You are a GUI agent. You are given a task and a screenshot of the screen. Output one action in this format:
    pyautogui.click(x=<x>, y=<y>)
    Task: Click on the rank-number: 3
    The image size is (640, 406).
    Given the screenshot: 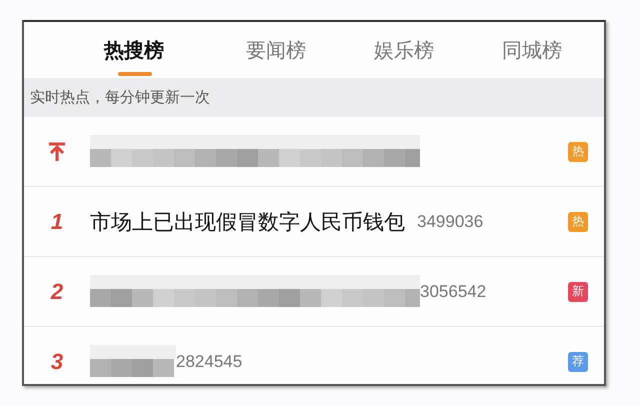 What is the action you would take?
    pyautogui.click(x=57, y=361)
    